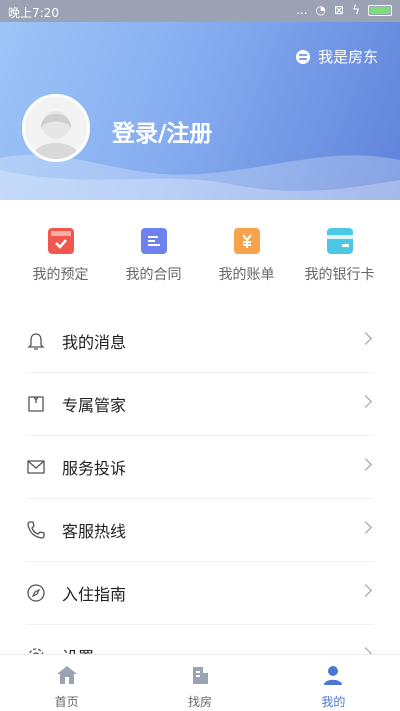 This screenshot has width=400, height=711. What do you see at coordinates (333, 675) in the screenshot?
I see `user-icon` at bounding box center [333, 675].